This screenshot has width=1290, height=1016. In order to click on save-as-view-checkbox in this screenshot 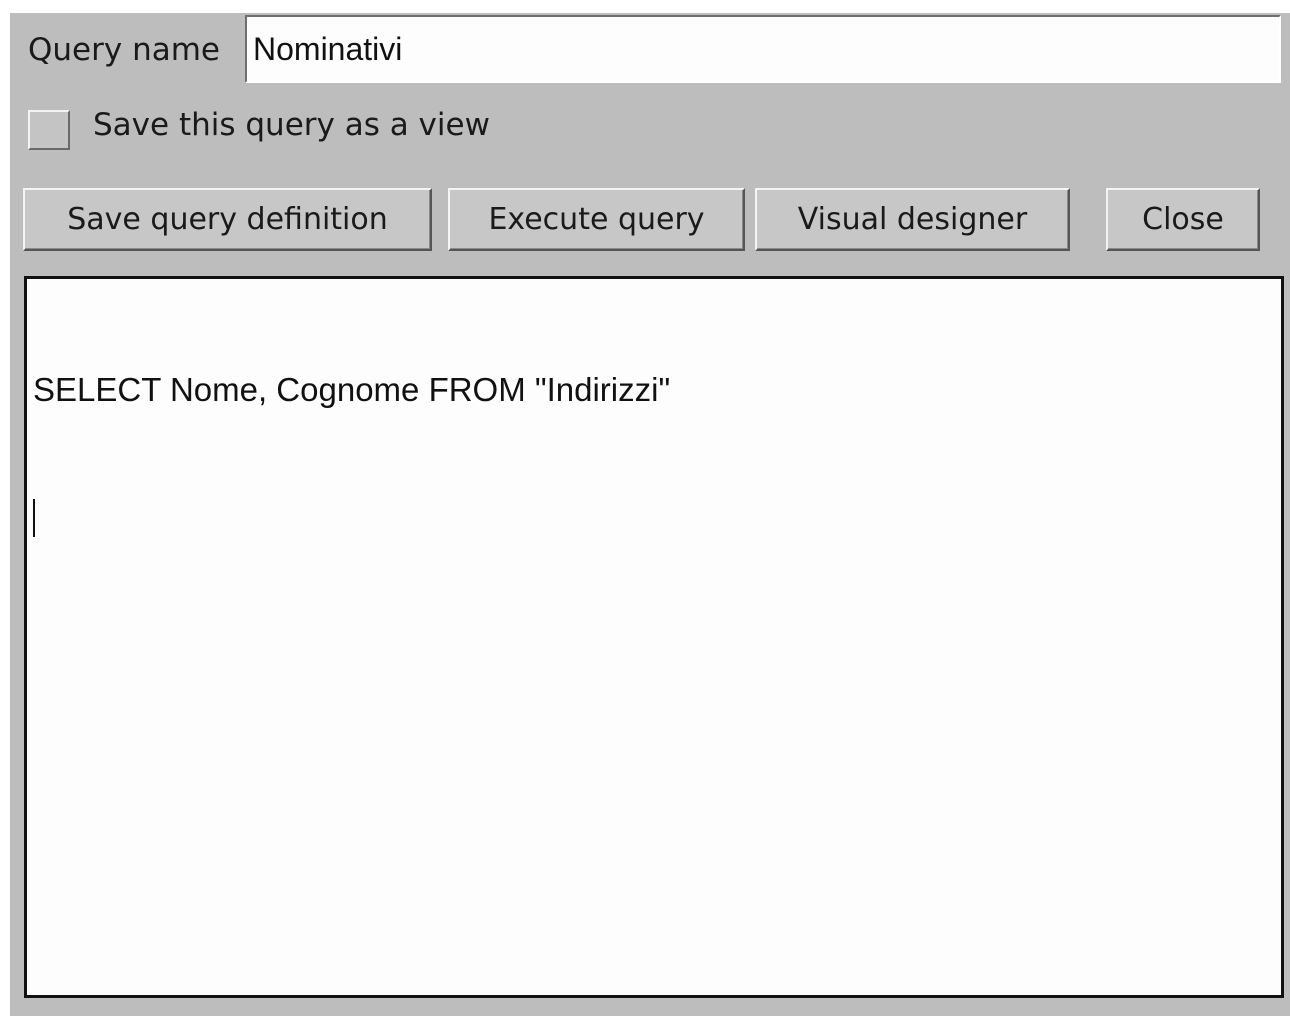, I will do `click(49, 130)`.